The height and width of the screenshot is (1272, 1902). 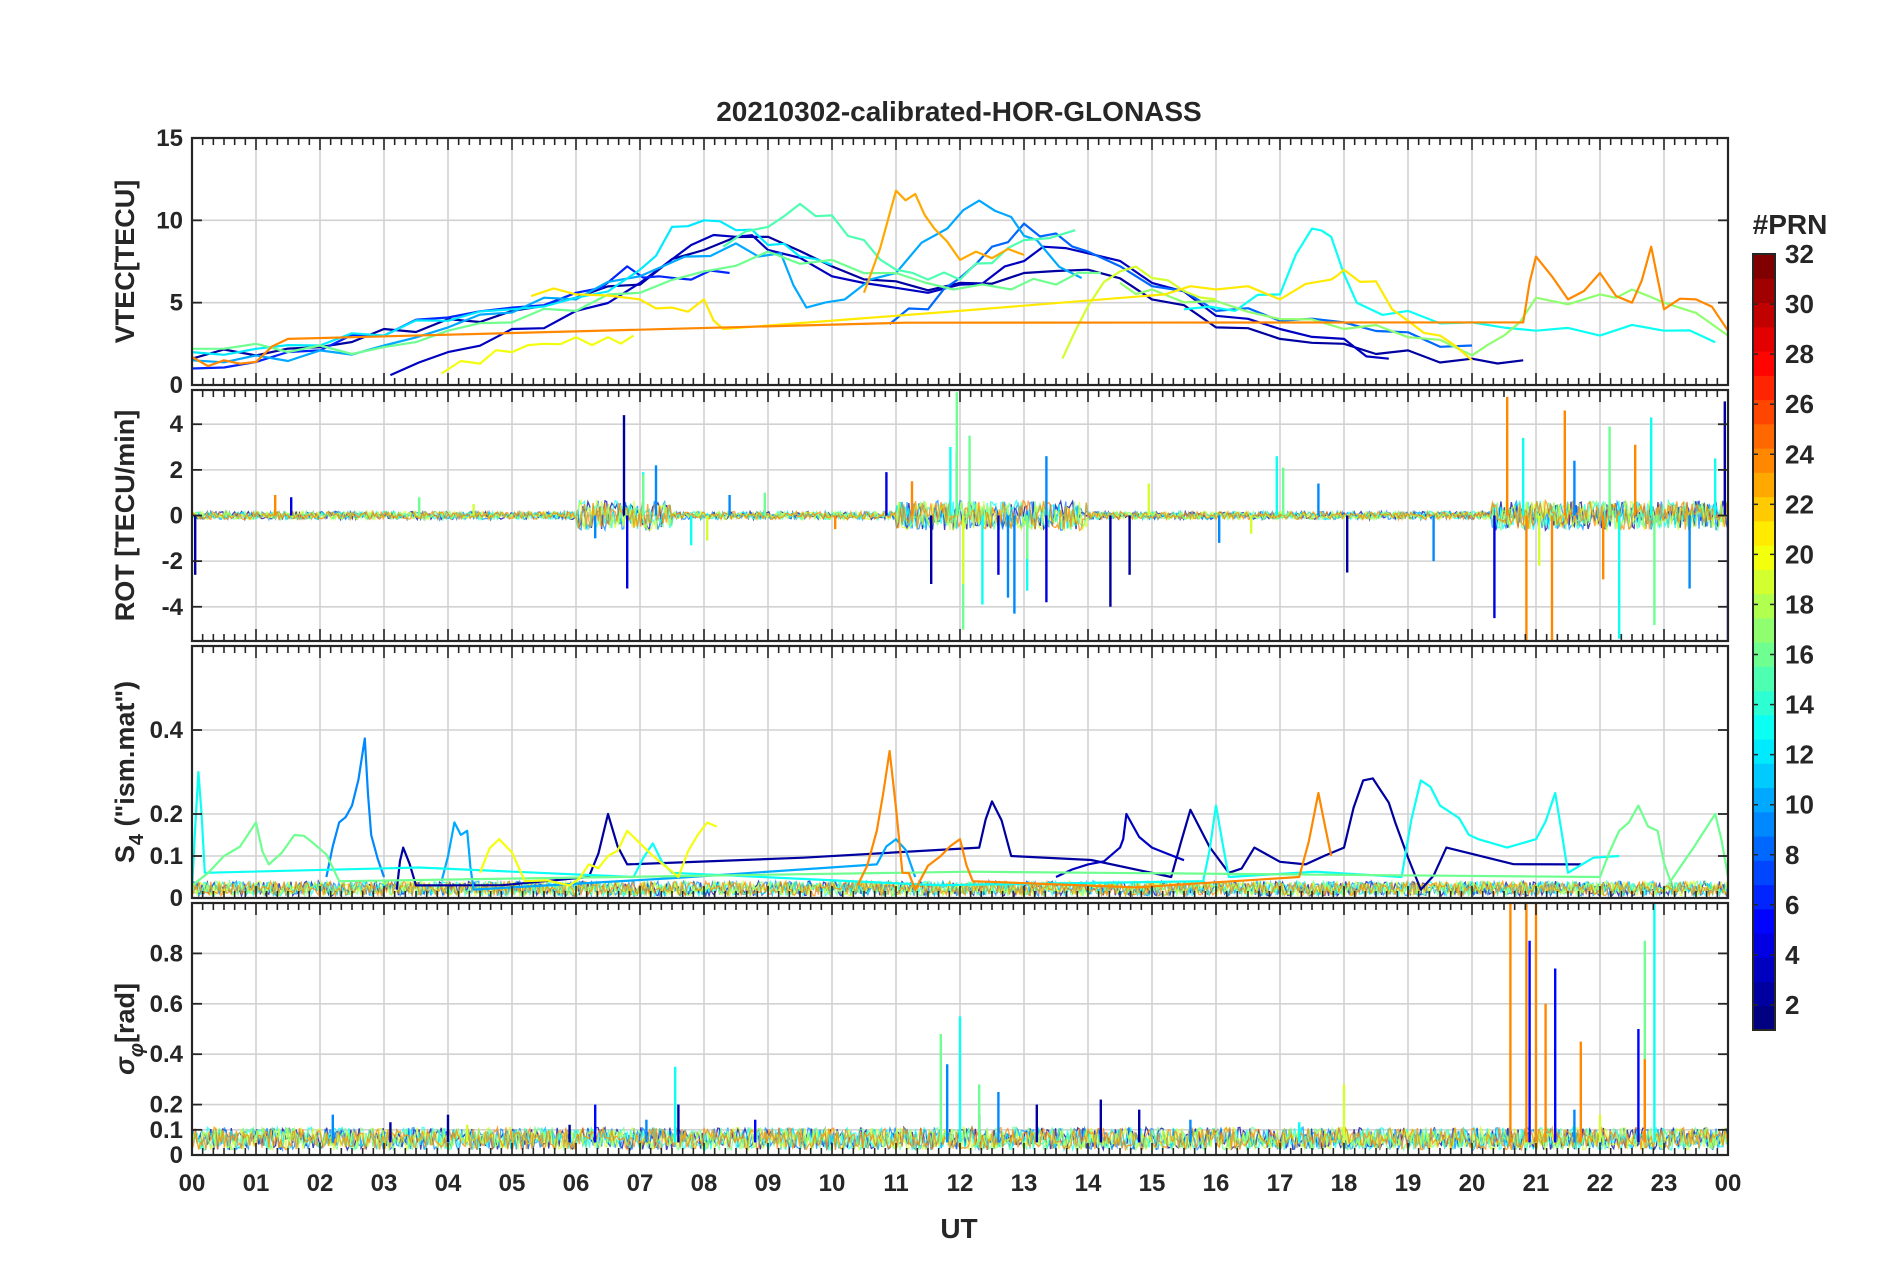 I want to click on colorbar-tick-label: 30, so click(x=1799, y=304).